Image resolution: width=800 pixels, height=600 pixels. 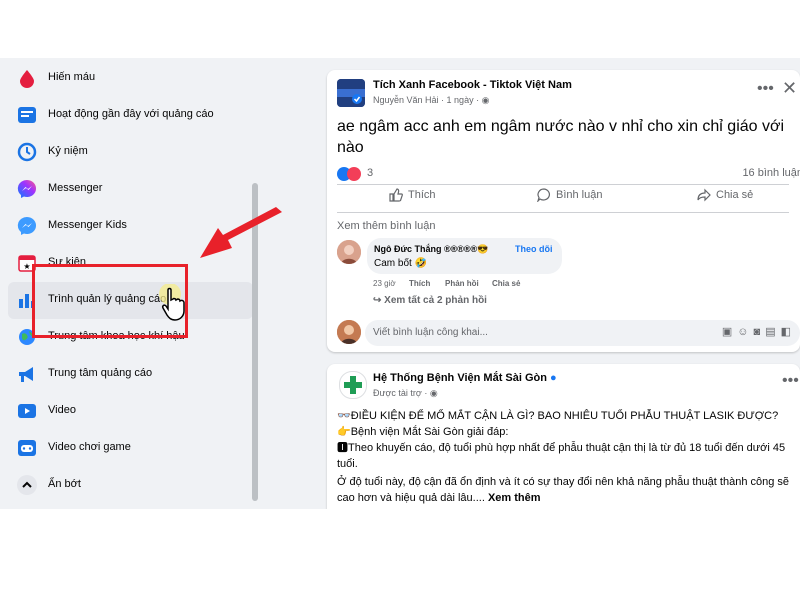 I want to click on group-avatar, so click(x=351, y=93).